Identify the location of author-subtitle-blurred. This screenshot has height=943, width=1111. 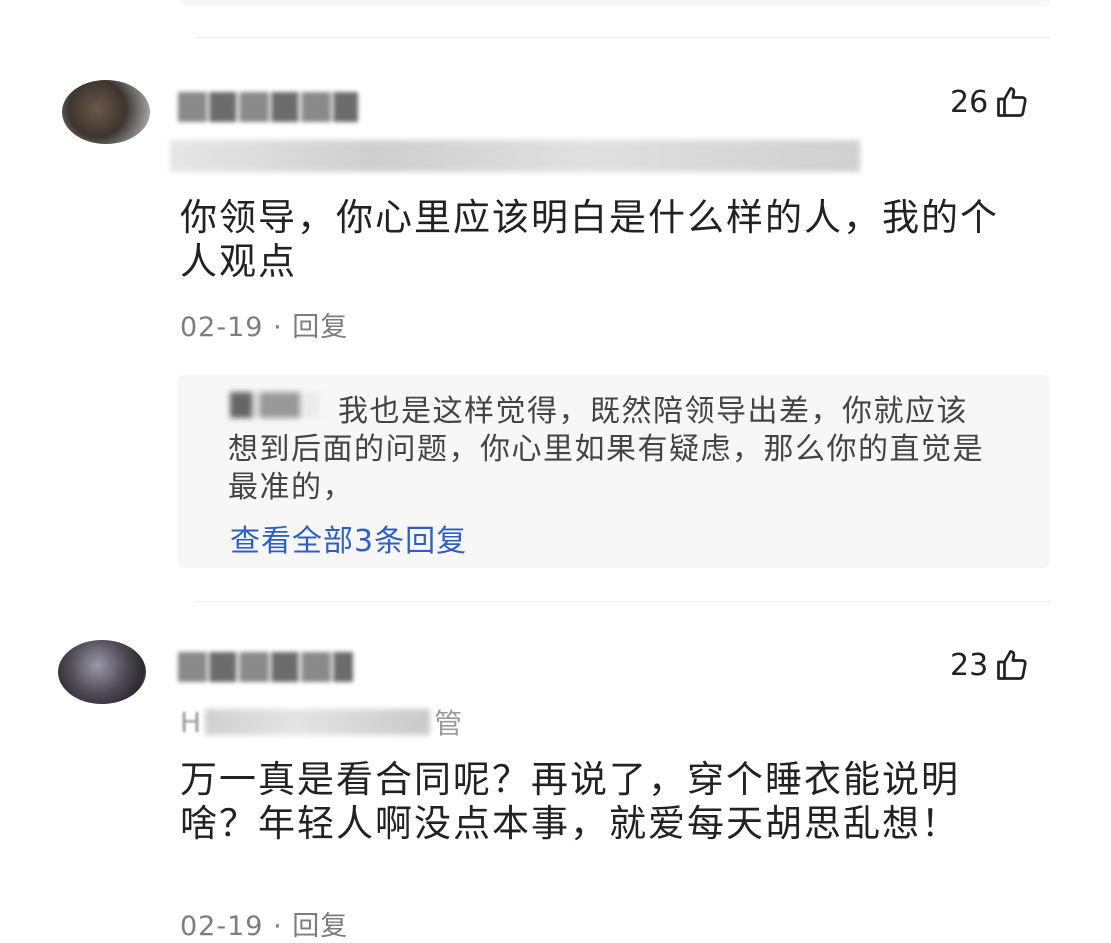
(515, 156).